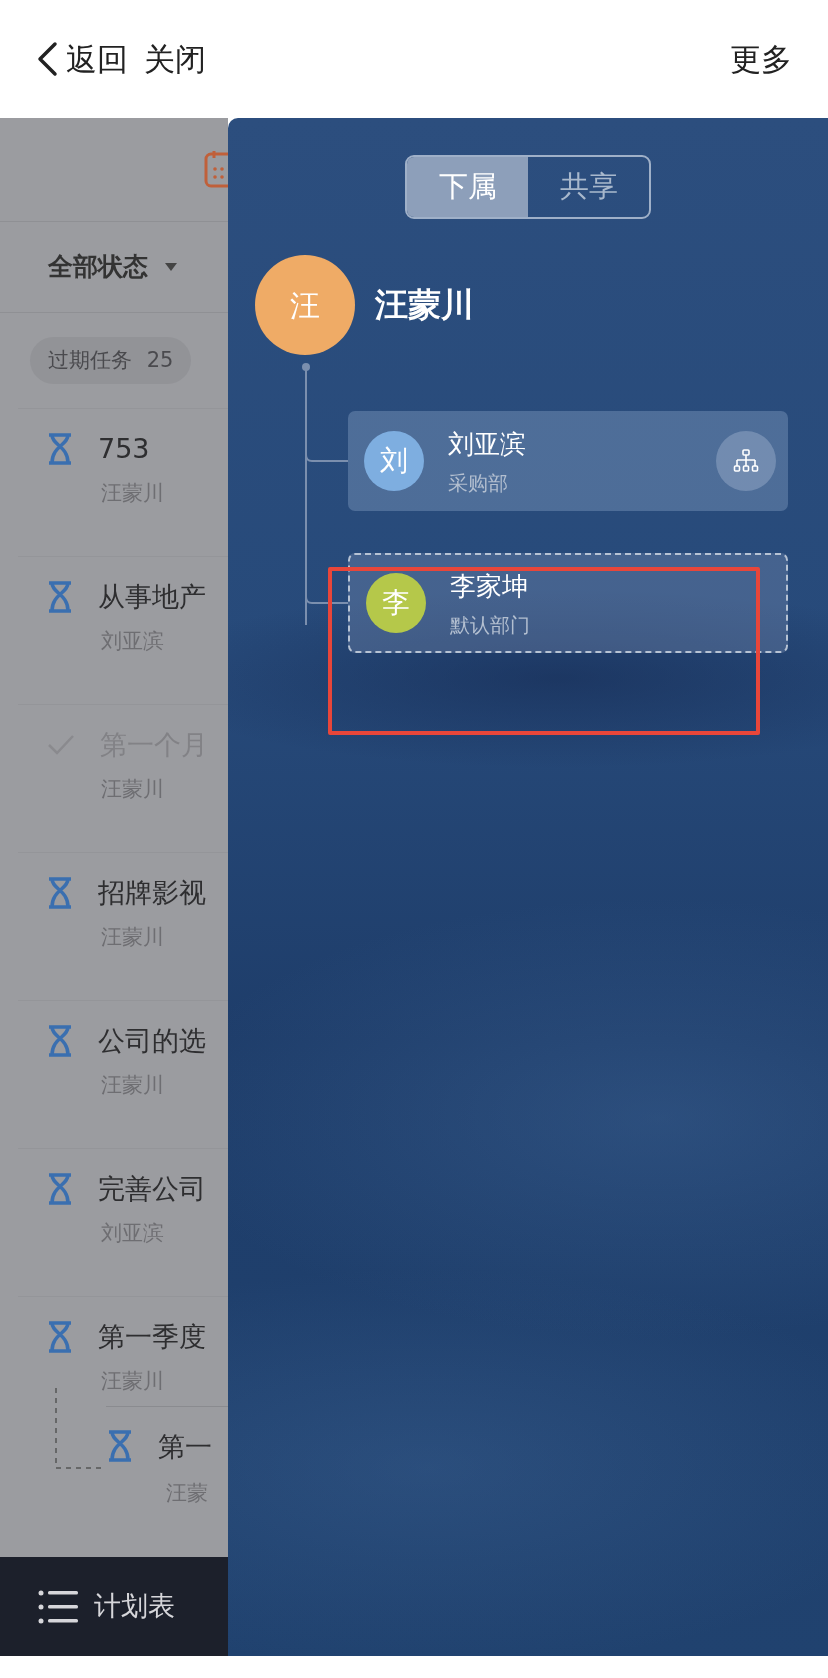 The height and width of the screenshot is (1678, 828). I want to click on overdue-chip: 过期任务 25, so click(111, 360).